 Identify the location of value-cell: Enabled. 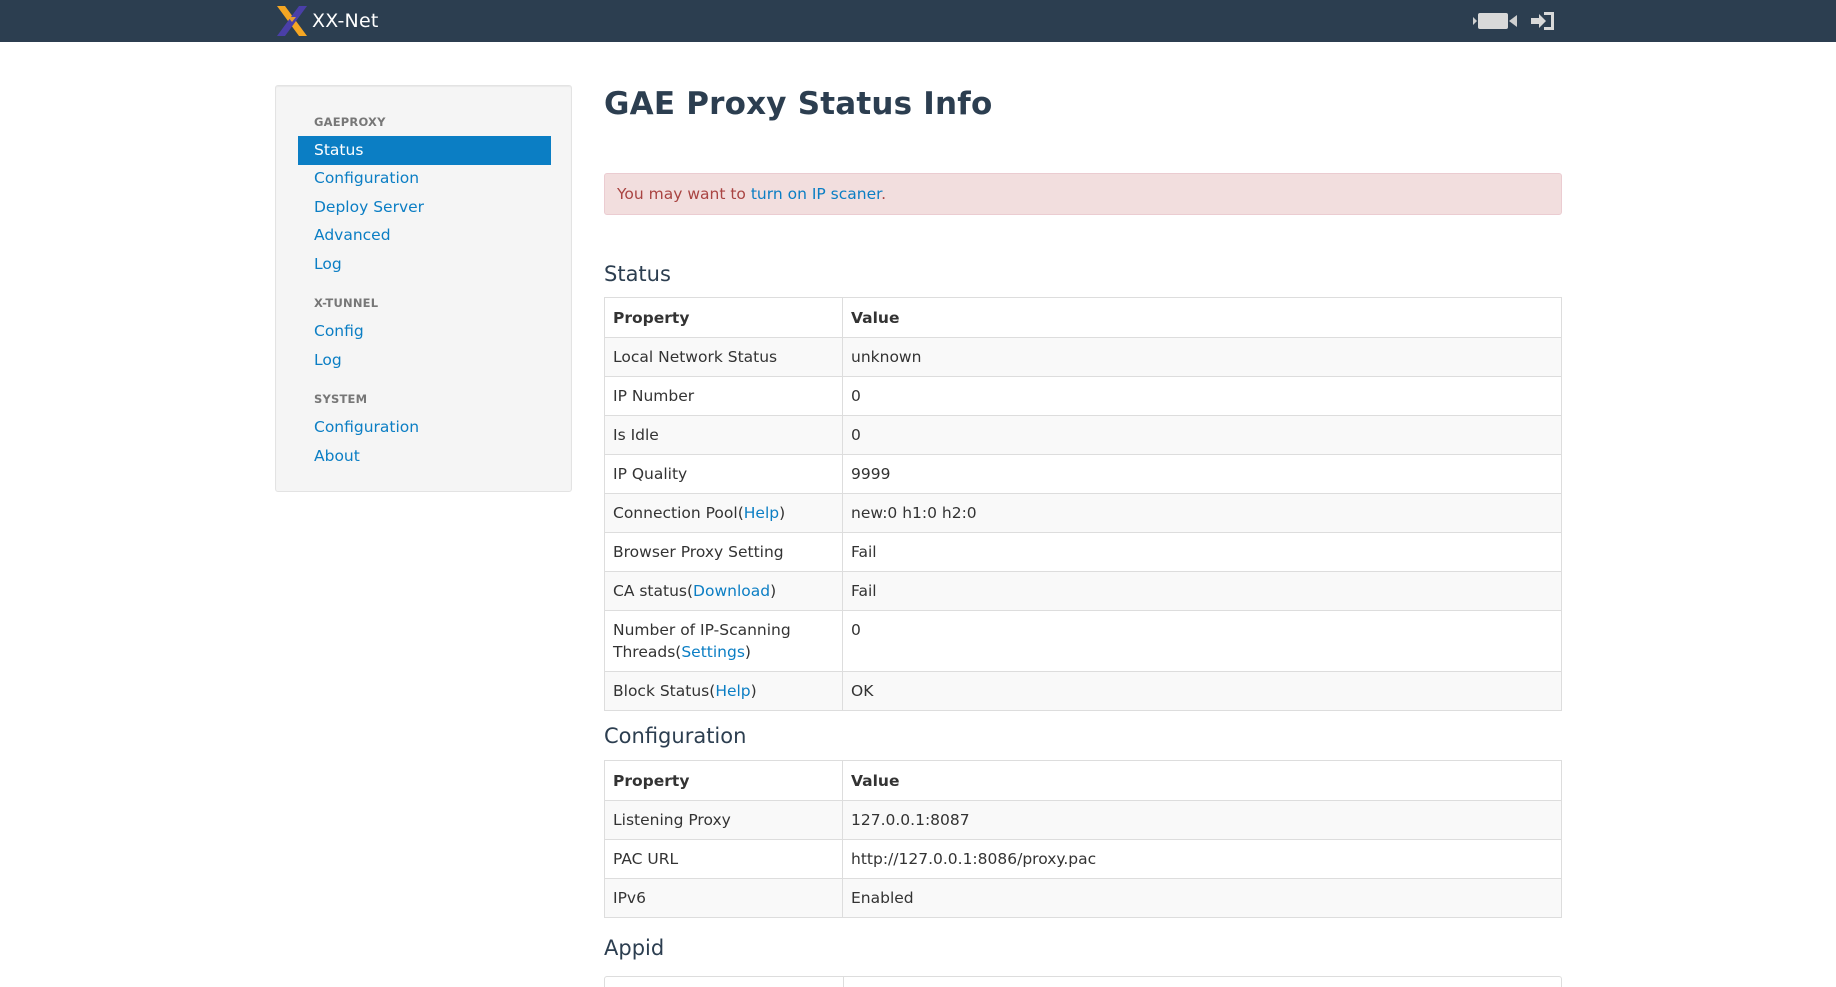
(1202, 898).